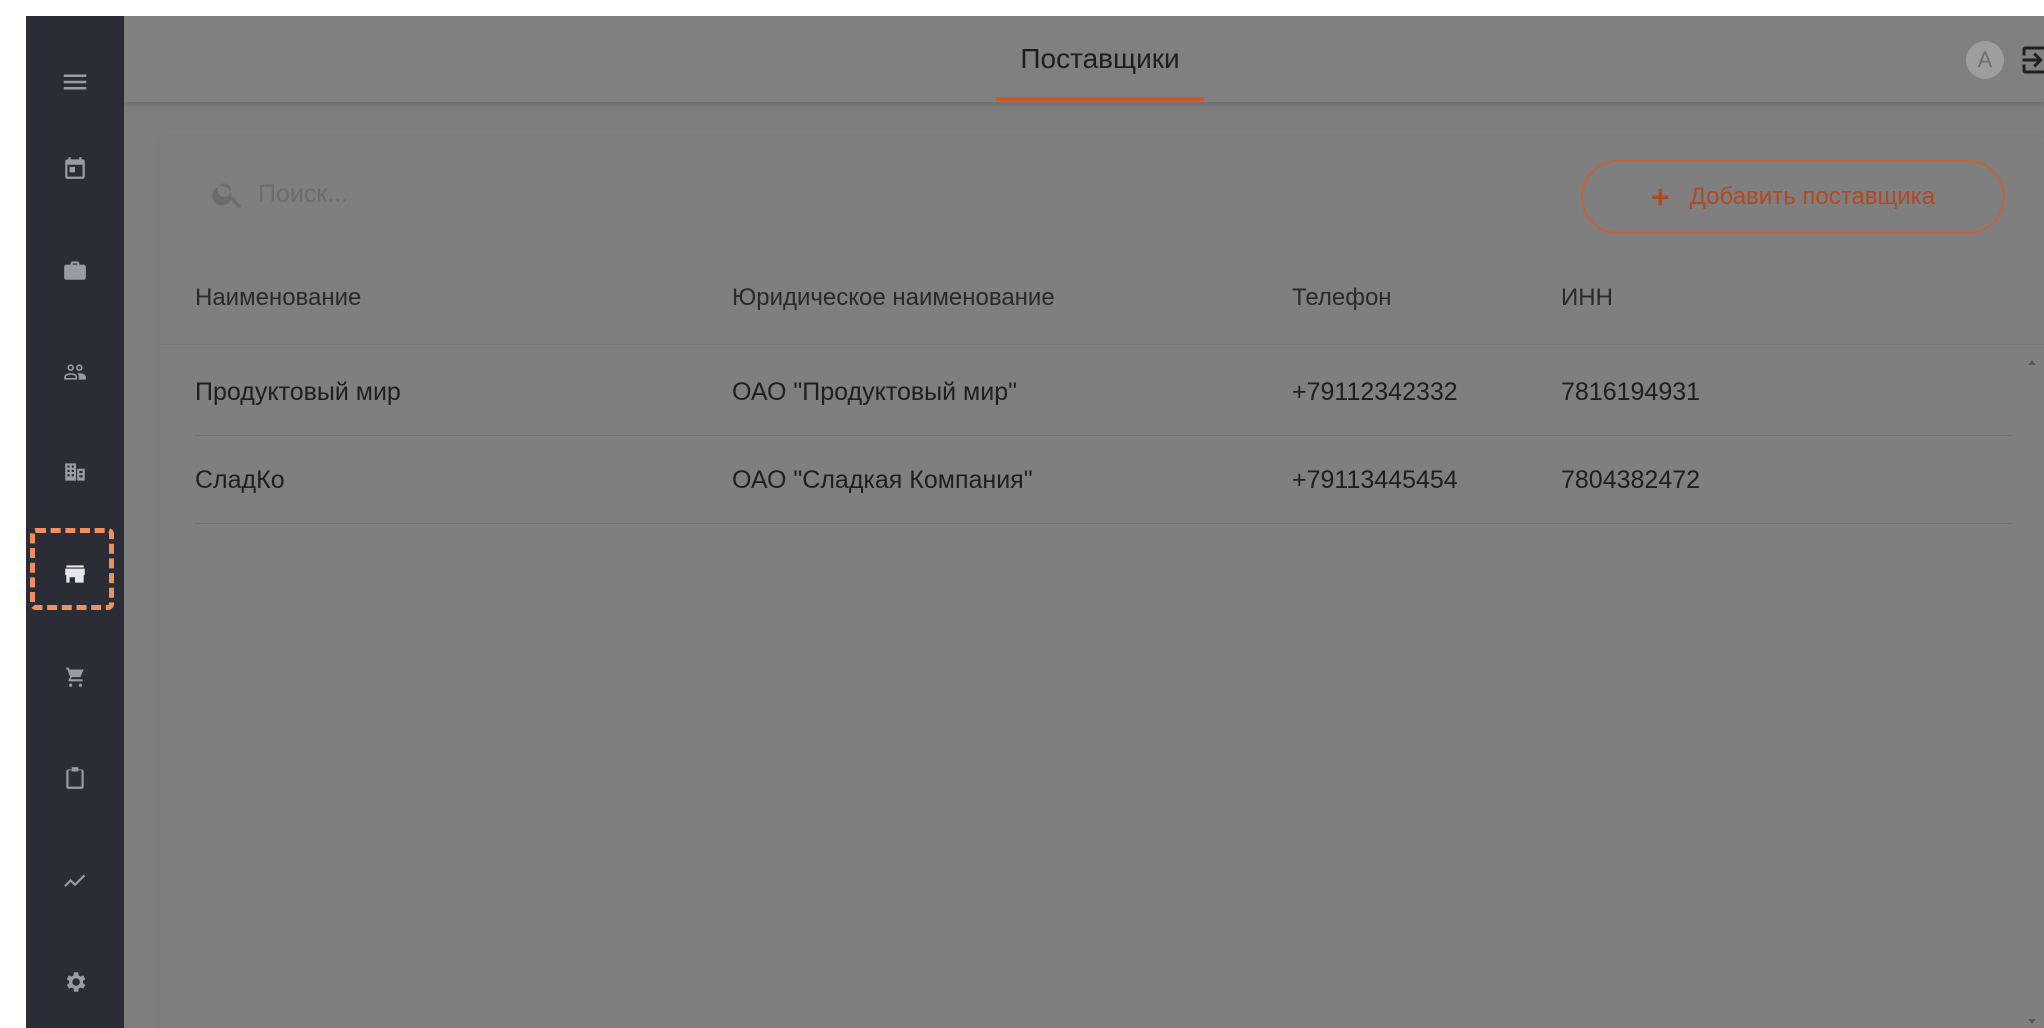  What do you see at coordinates (1375, 391) in the screenshot?
I see `cell-phone: +79112342332` at bounding box center [1375, 391].